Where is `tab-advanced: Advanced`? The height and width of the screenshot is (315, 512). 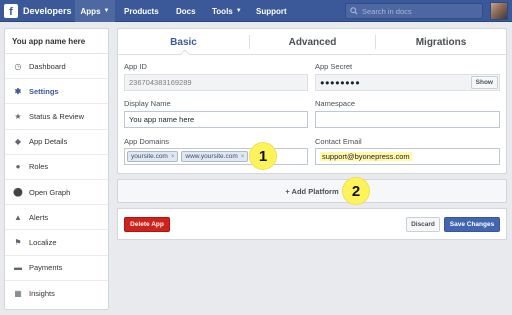
tab-advanced: Advanced is located at coordinates (312, 42).